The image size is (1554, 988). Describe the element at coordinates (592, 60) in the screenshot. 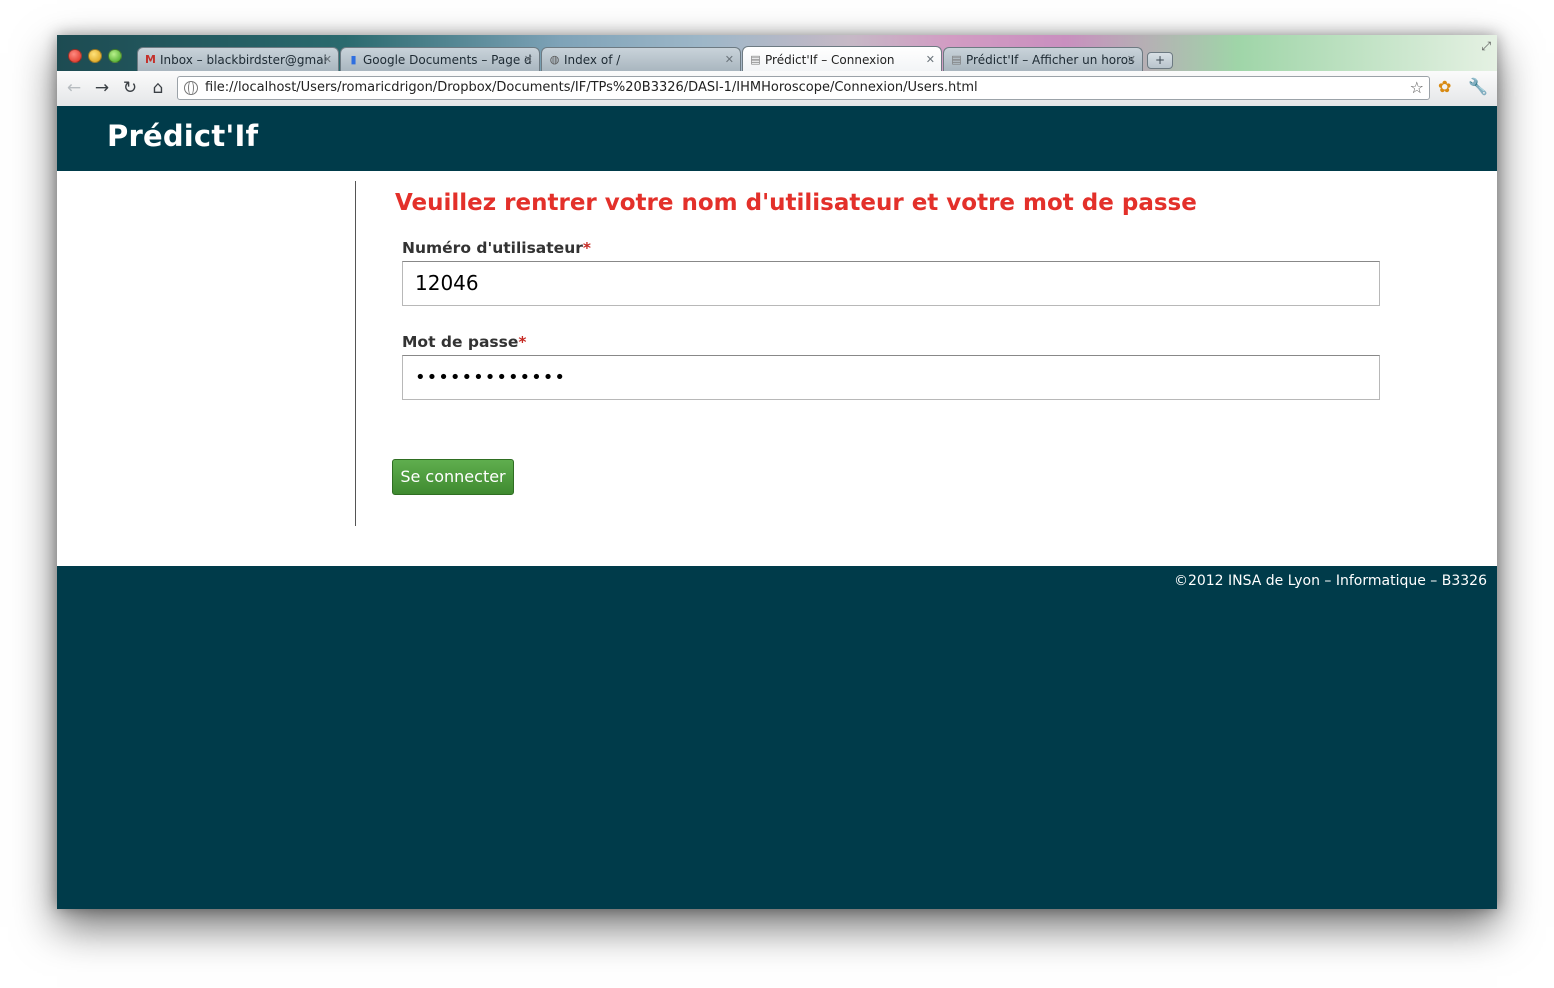

I see `tab-title: Index of /` at that location.